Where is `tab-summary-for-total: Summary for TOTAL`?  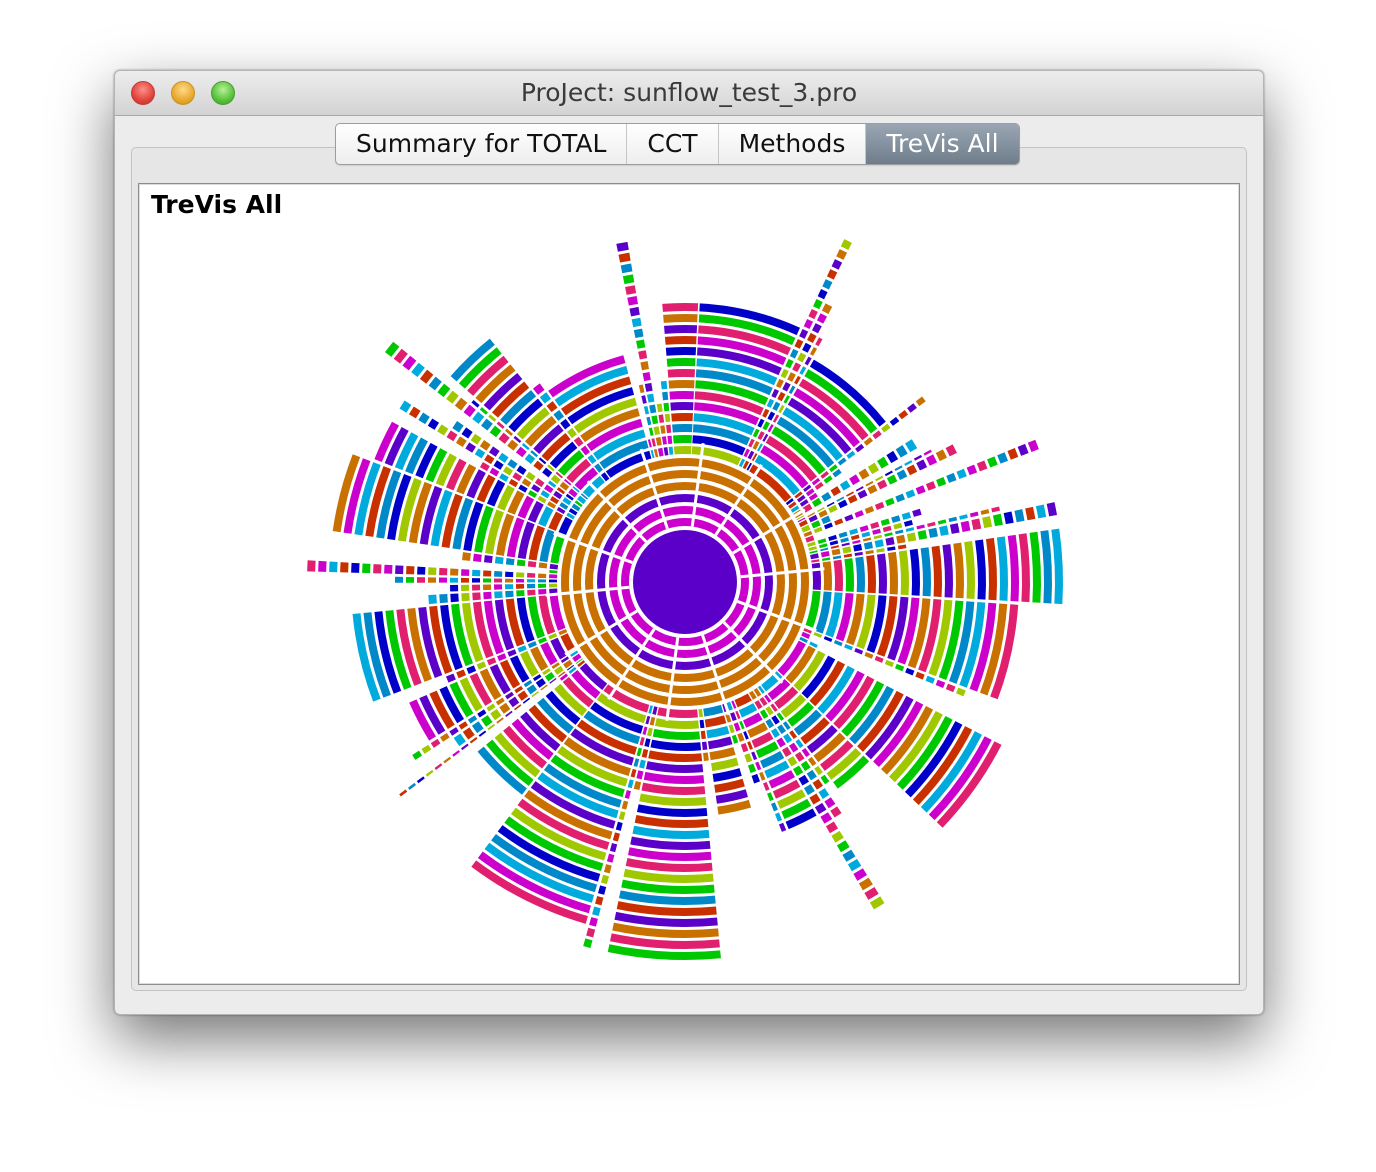
tab-summary-for-total: Summary for TOTAL is located at coordinates (482, 144).